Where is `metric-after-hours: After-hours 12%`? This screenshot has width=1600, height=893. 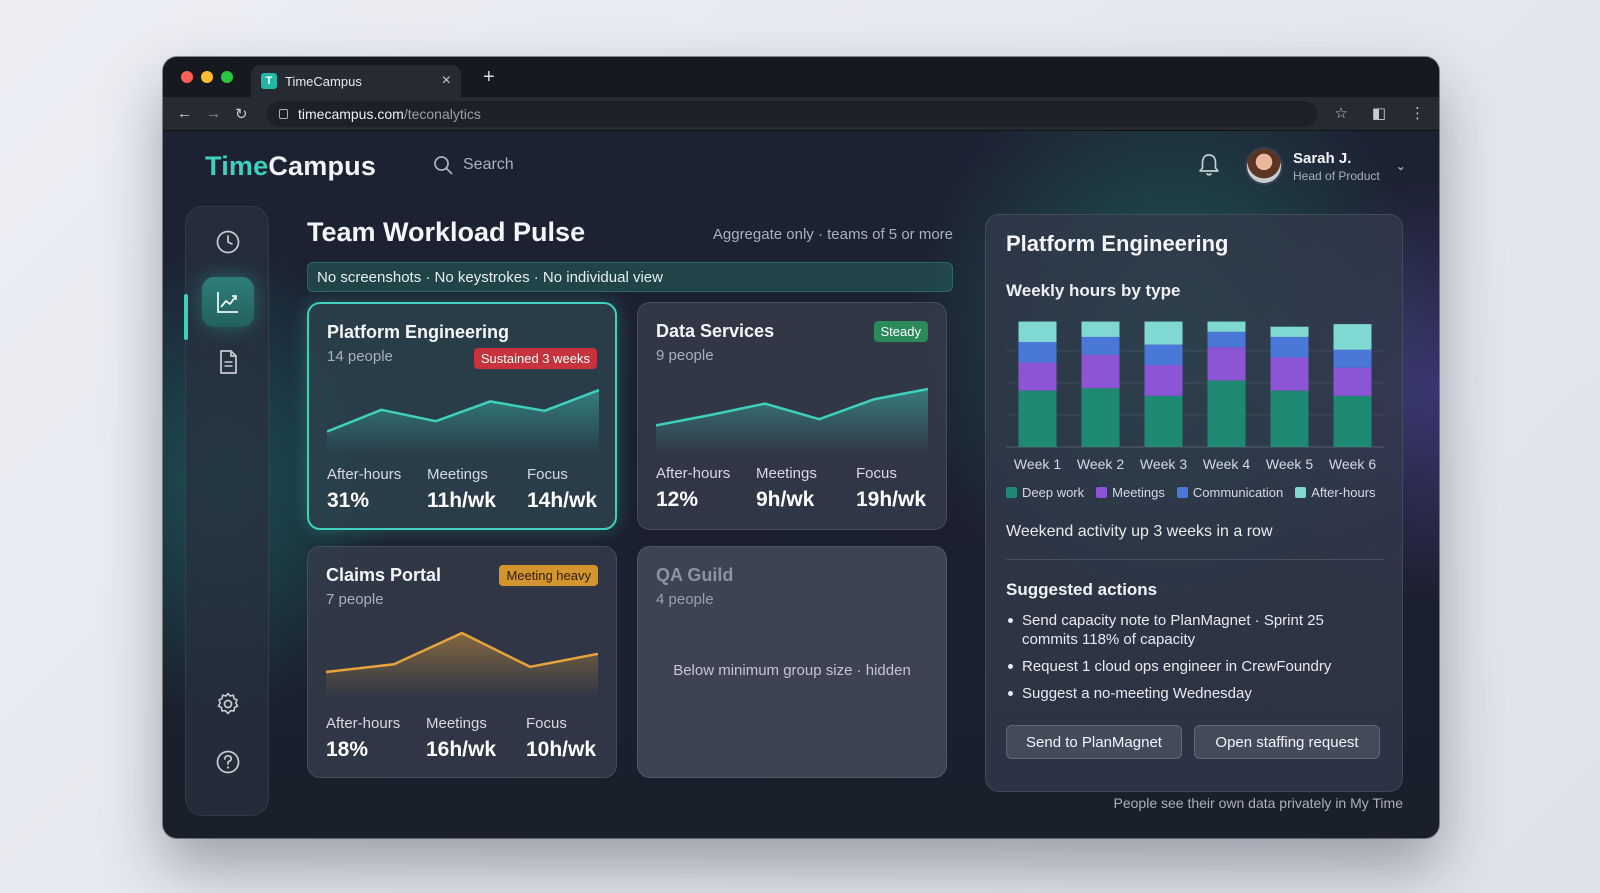 metric-after-hours: After-hours 12% is located at coordinates (693, 488).